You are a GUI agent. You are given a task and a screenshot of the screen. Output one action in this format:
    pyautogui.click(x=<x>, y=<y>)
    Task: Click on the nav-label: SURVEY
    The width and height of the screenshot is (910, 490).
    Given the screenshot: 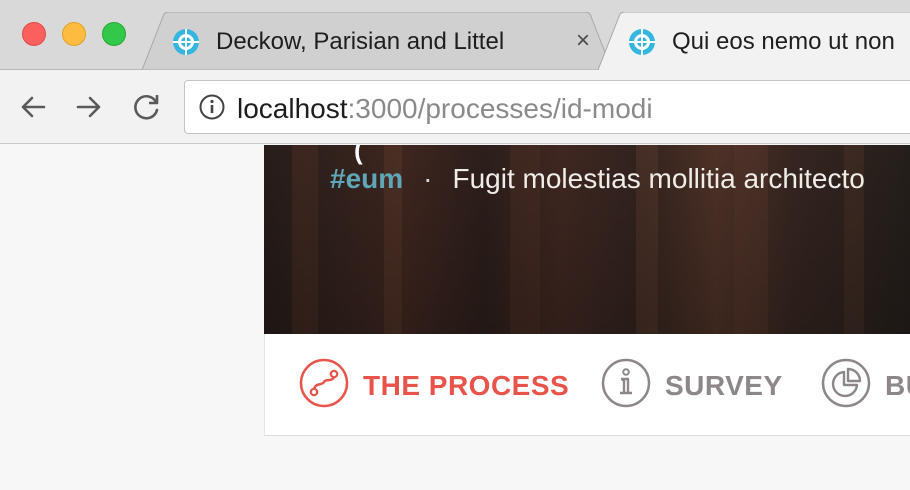 What is the action you would take?
    pyautogui.click(x=724, y=385)
    